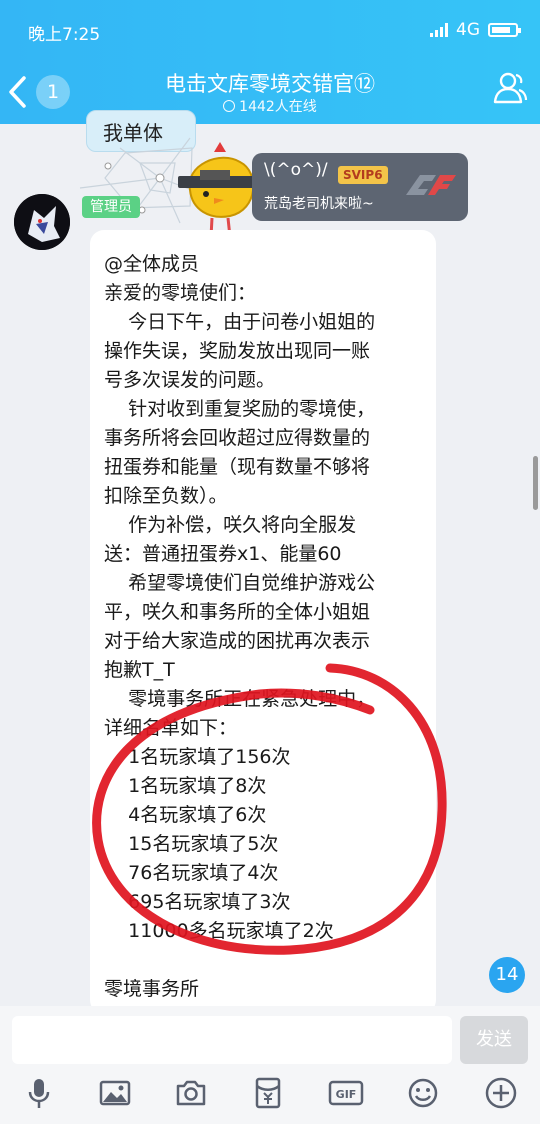 Image resolution: width=540 pixels, height=1124 pixels. What do you see at coordinates (423, 1093) in the screenshot?
I see `emoji-icon` at bounding box center [423, 1093].